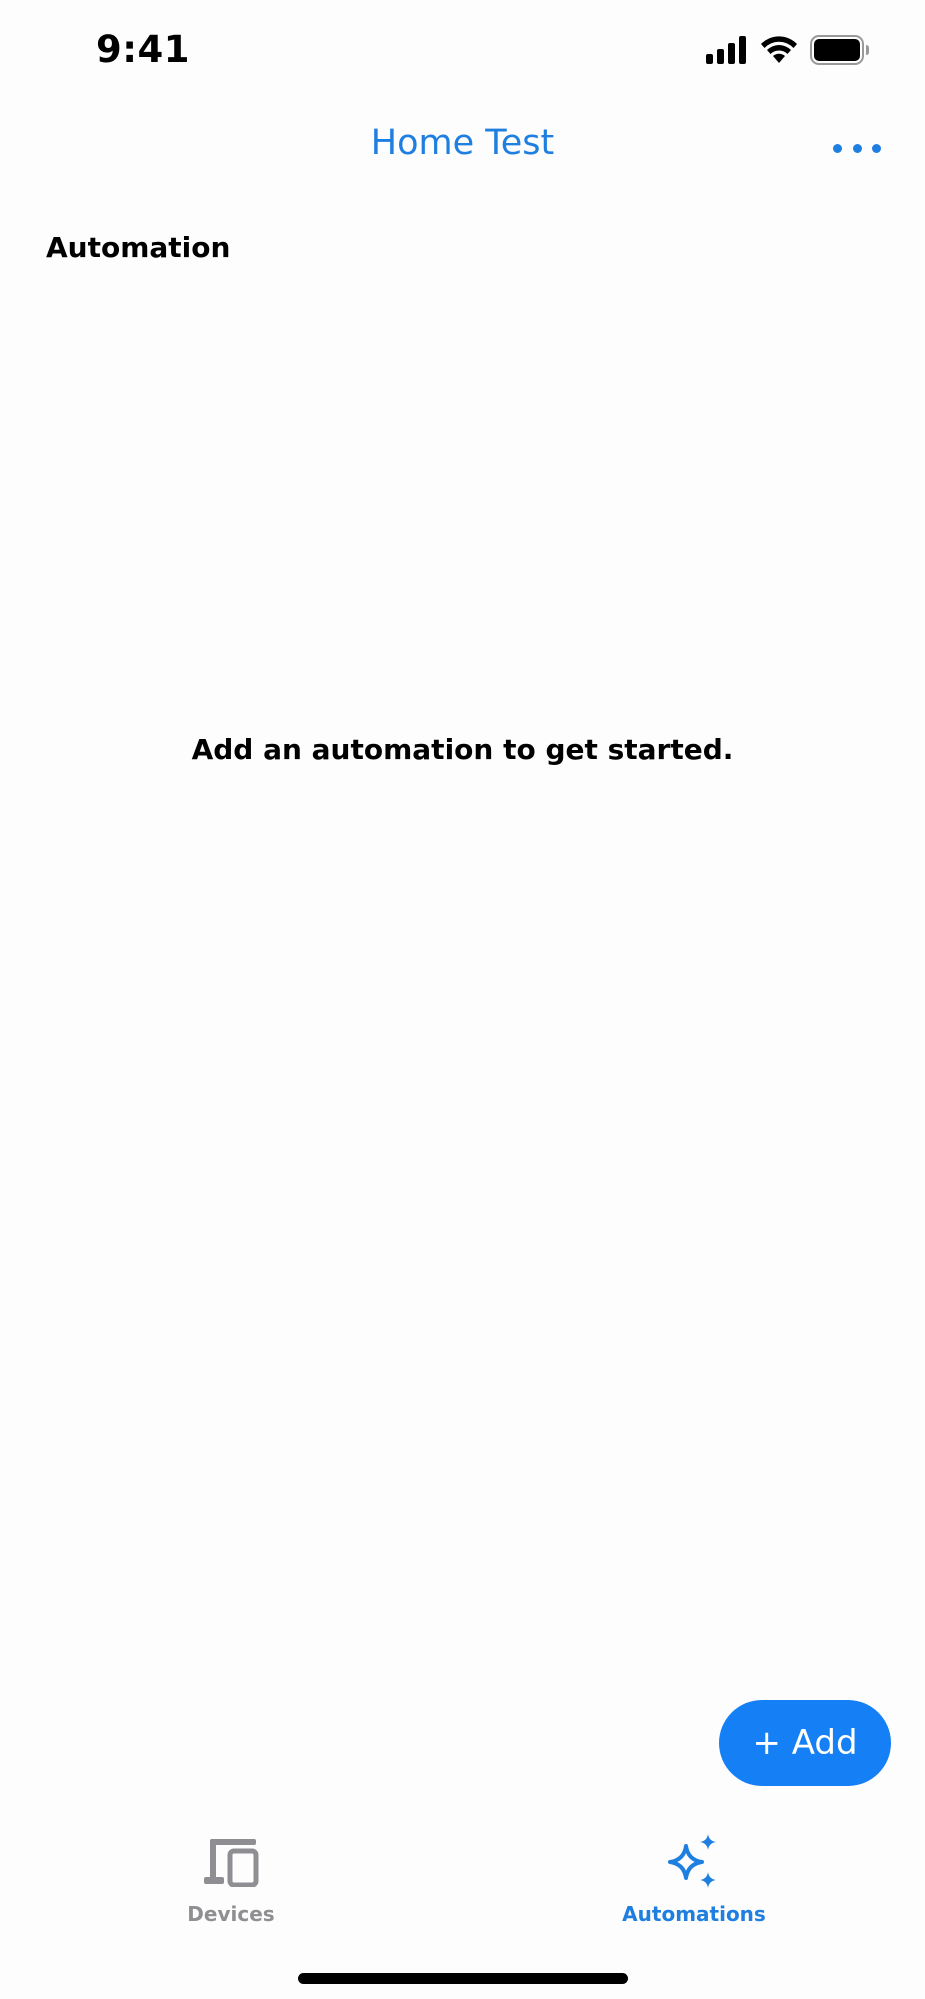  What do you see at coordinates (805, 1743) in the screenshot?
I see `add-automation-button: + Add` at bounding box center [805, 1743].